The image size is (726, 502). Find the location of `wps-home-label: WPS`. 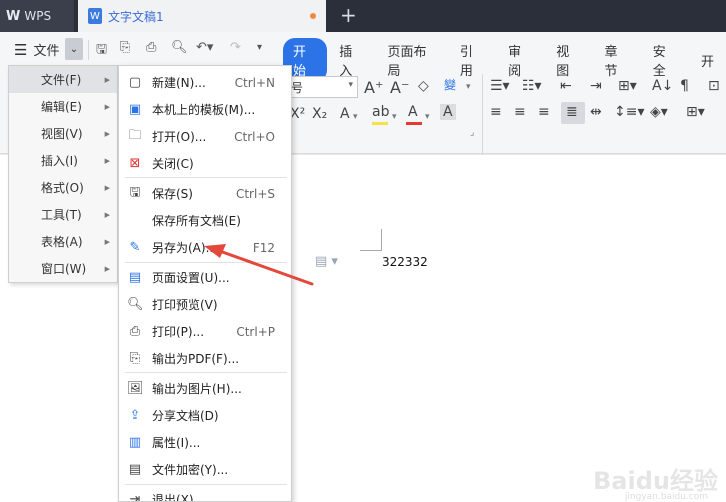

wps-home-label: WPS is located at coordinates (38, 16).